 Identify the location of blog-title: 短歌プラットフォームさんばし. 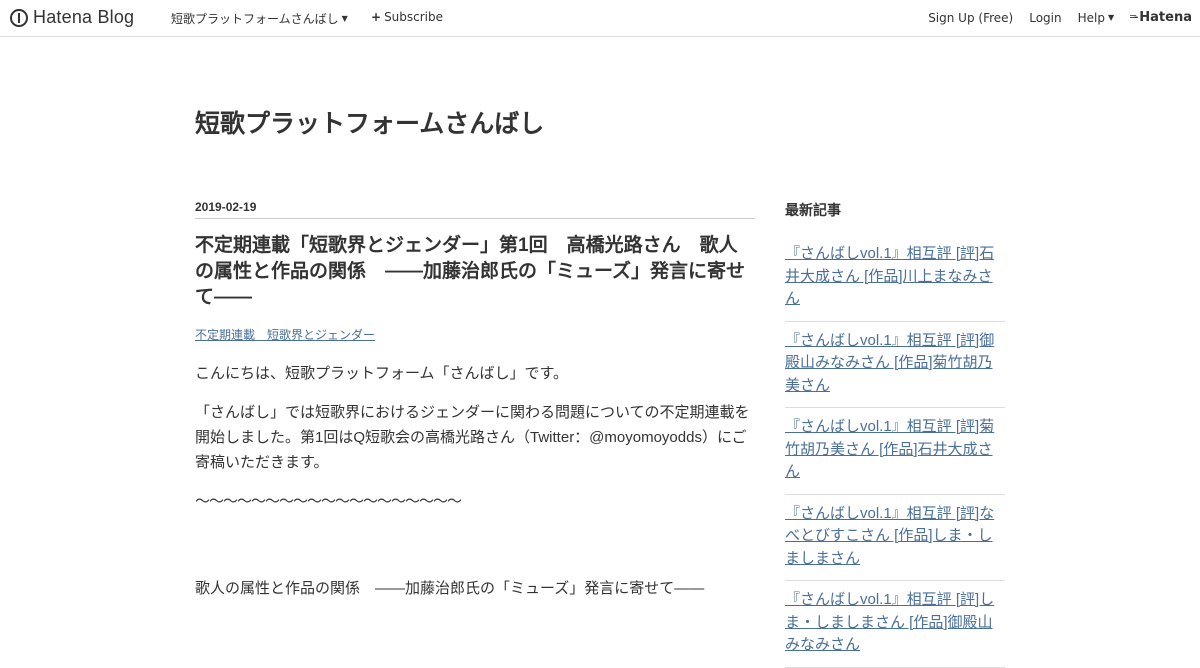
(369, 122).